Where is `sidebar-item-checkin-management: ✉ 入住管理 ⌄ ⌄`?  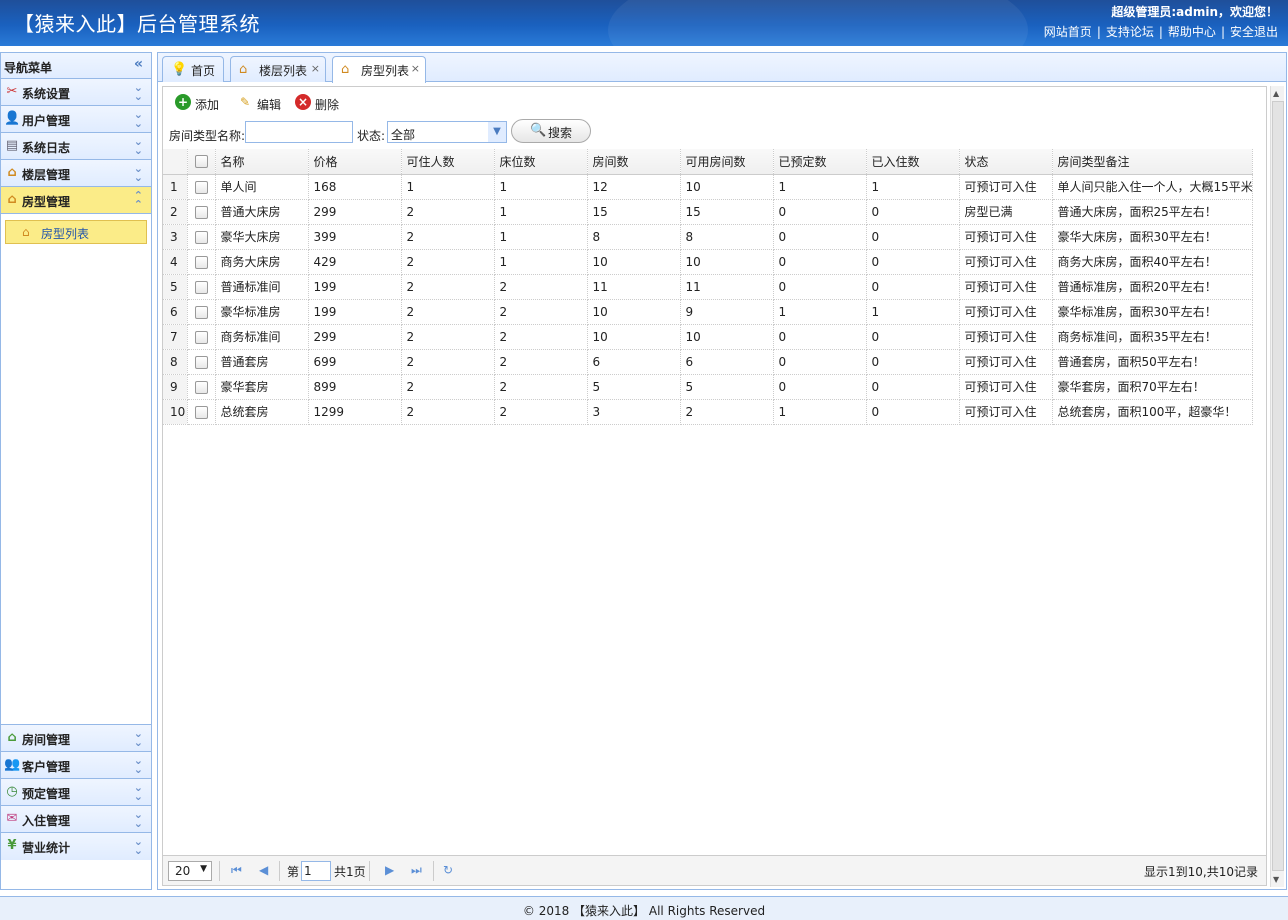 sidebar-item-checkin-management: ✉ 入住管理 ⌄ ⌄ is located at coordinates (76, 819).